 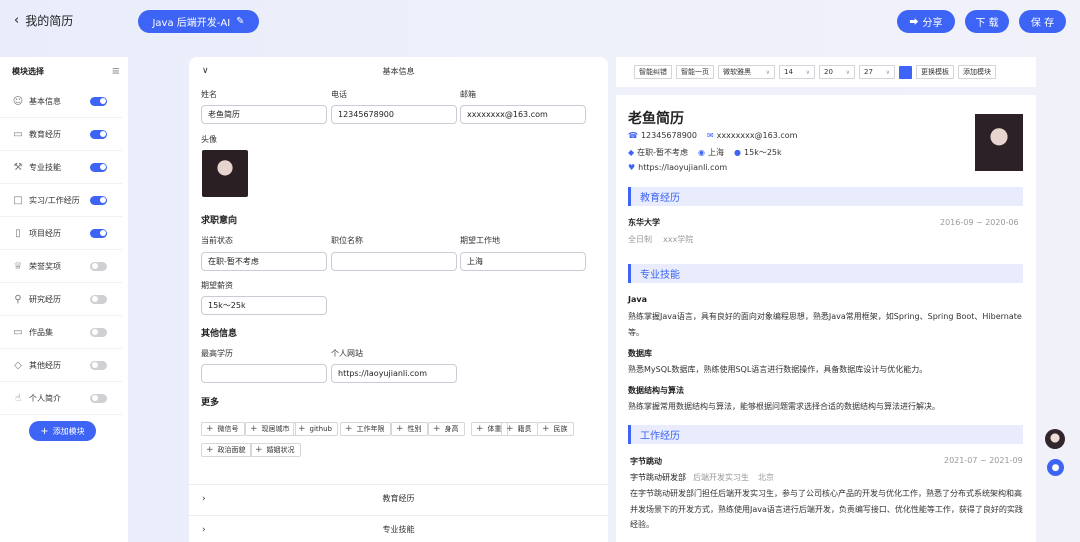 I want to click on resume-phone: 12345678900, so click(x=668, y=135).